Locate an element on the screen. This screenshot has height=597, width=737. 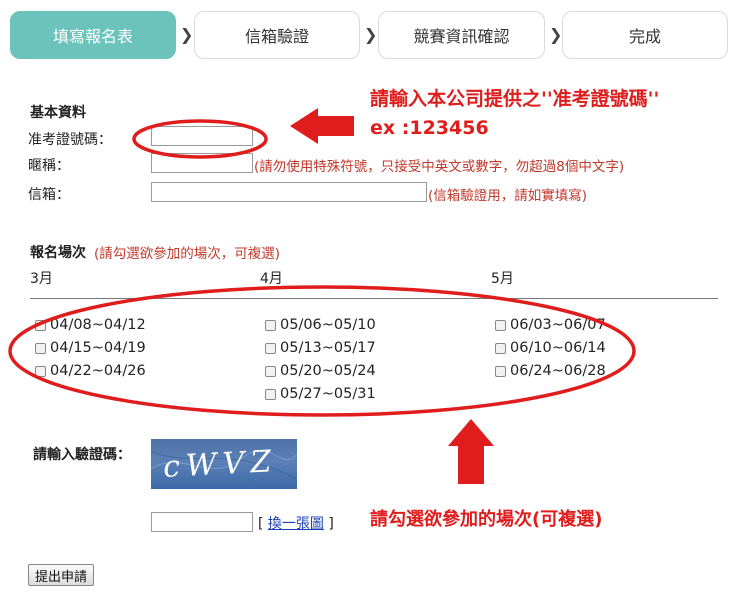
session-option: 05/06~05/10 is located at coordinates (320, 325).